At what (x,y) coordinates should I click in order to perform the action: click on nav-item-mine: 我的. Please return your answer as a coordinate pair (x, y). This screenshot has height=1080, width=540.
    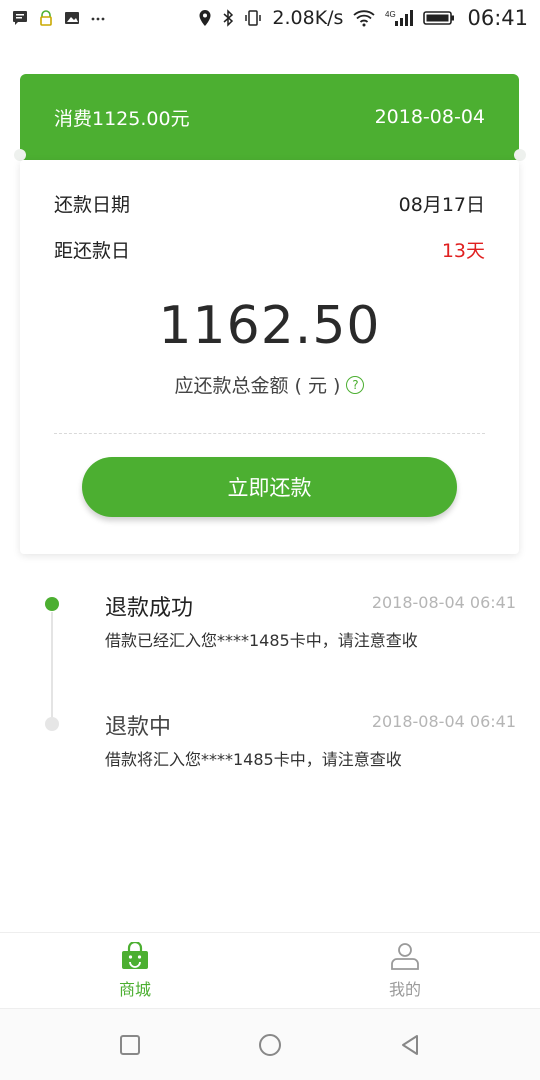
    Looking at the image, I should click on (405, 970).